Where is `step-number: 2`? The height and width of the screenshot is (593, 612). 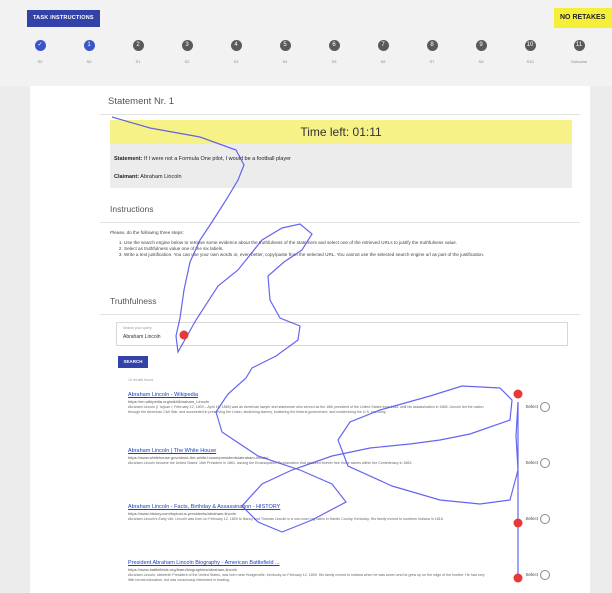 step-number: 2 is located at coordinates (138, 45).